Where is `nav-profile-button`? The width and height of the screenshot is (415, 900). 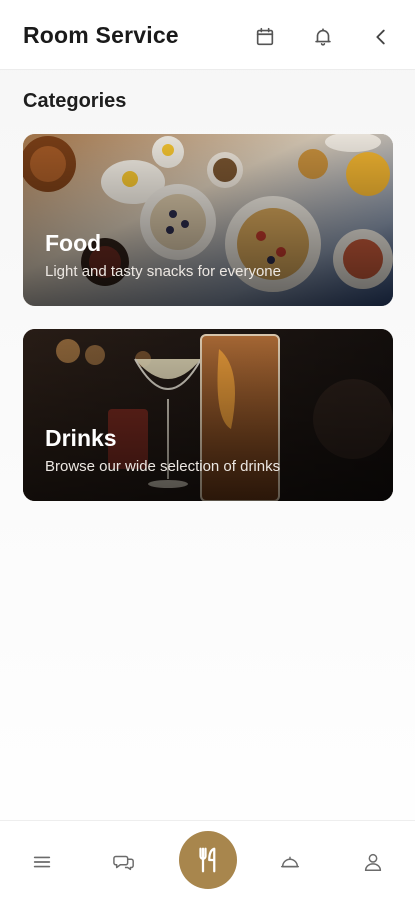
nav-profile-button is located at coordinates (373, 862).